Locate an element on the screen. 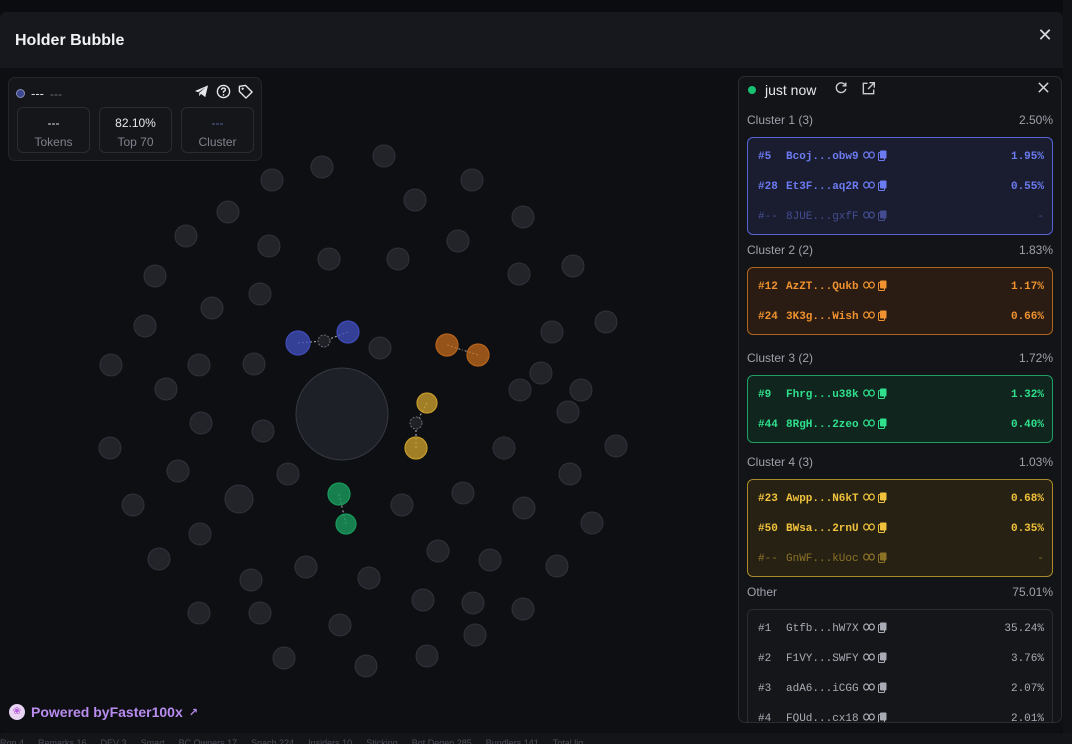 The width and height of the screenshot is (1072, 744). powered-by-link: ❀ Powered by Faster100x ↗ is located at coordinates (103, 712).